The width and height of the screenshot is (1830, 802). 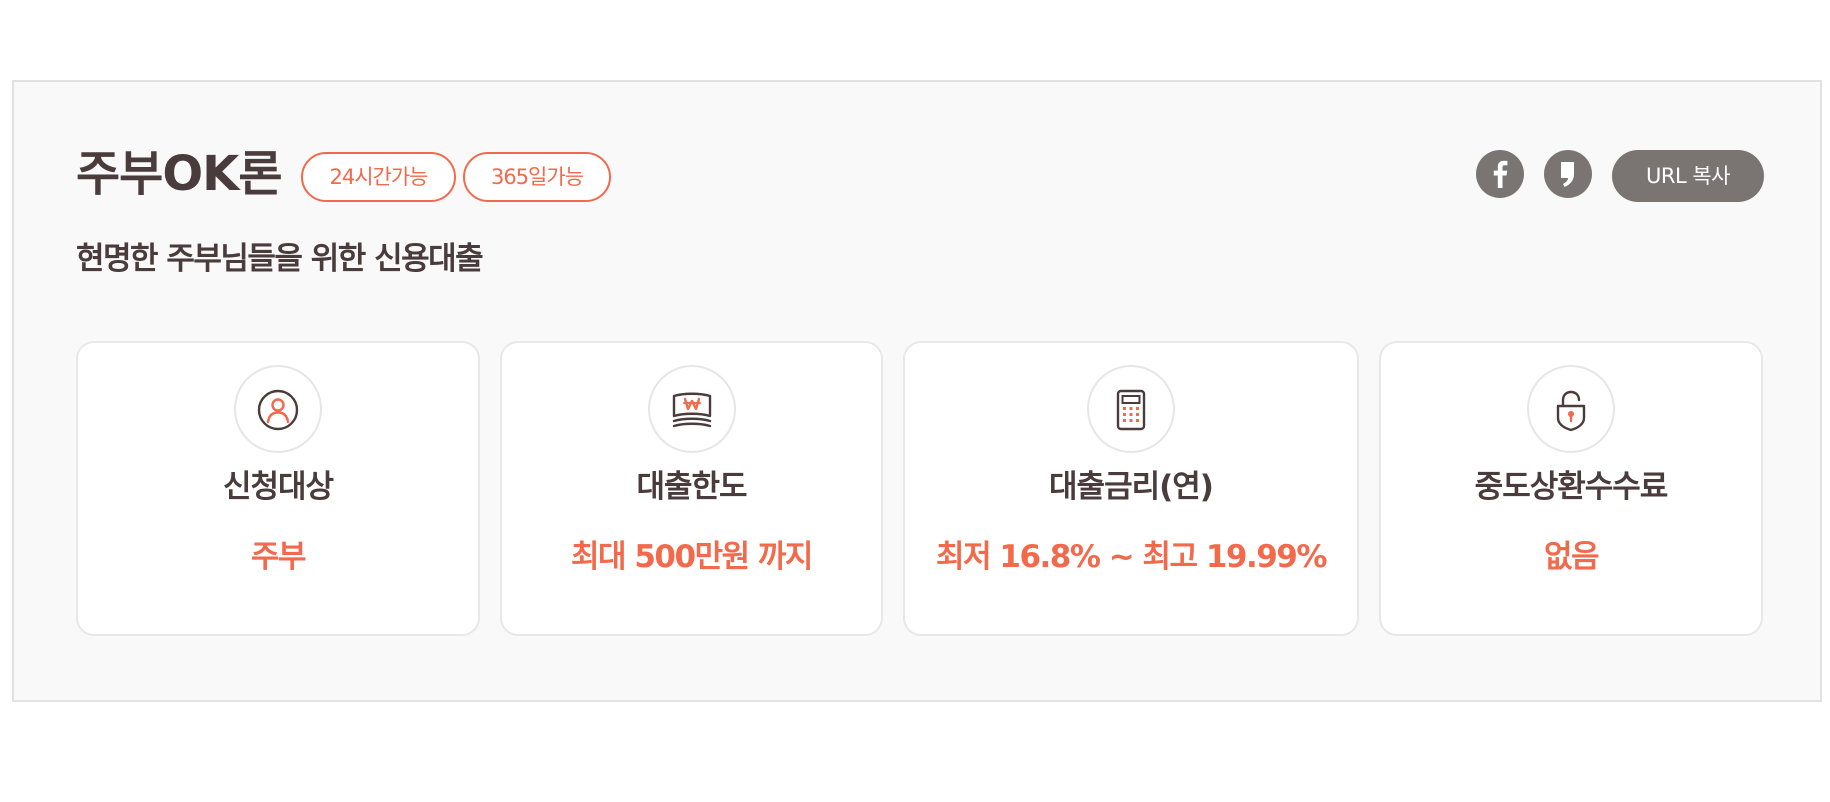 I want to click on card-value: 최대 500만원 까지, so click(x=692, y=557).